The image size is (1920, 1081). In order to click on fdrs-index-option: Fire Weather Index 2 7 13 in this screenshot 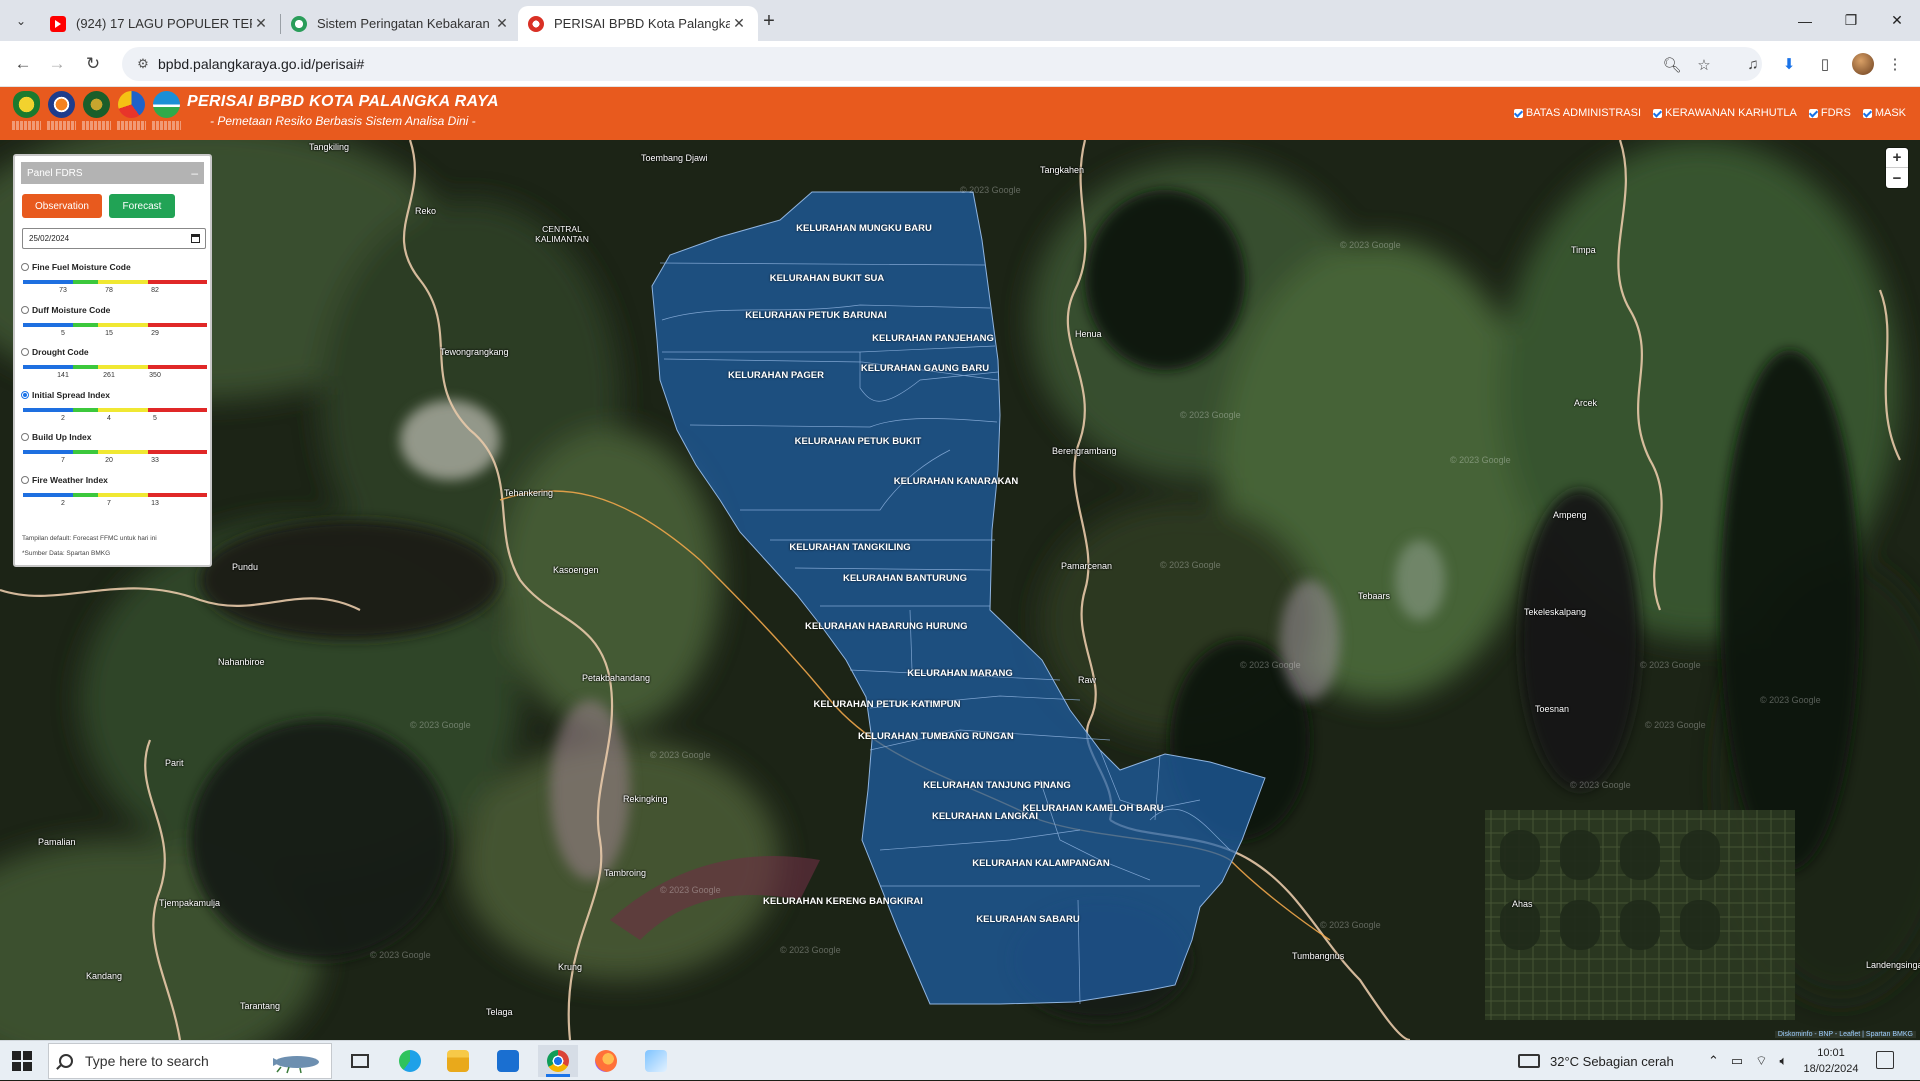, I will do `click(115, 492)`.